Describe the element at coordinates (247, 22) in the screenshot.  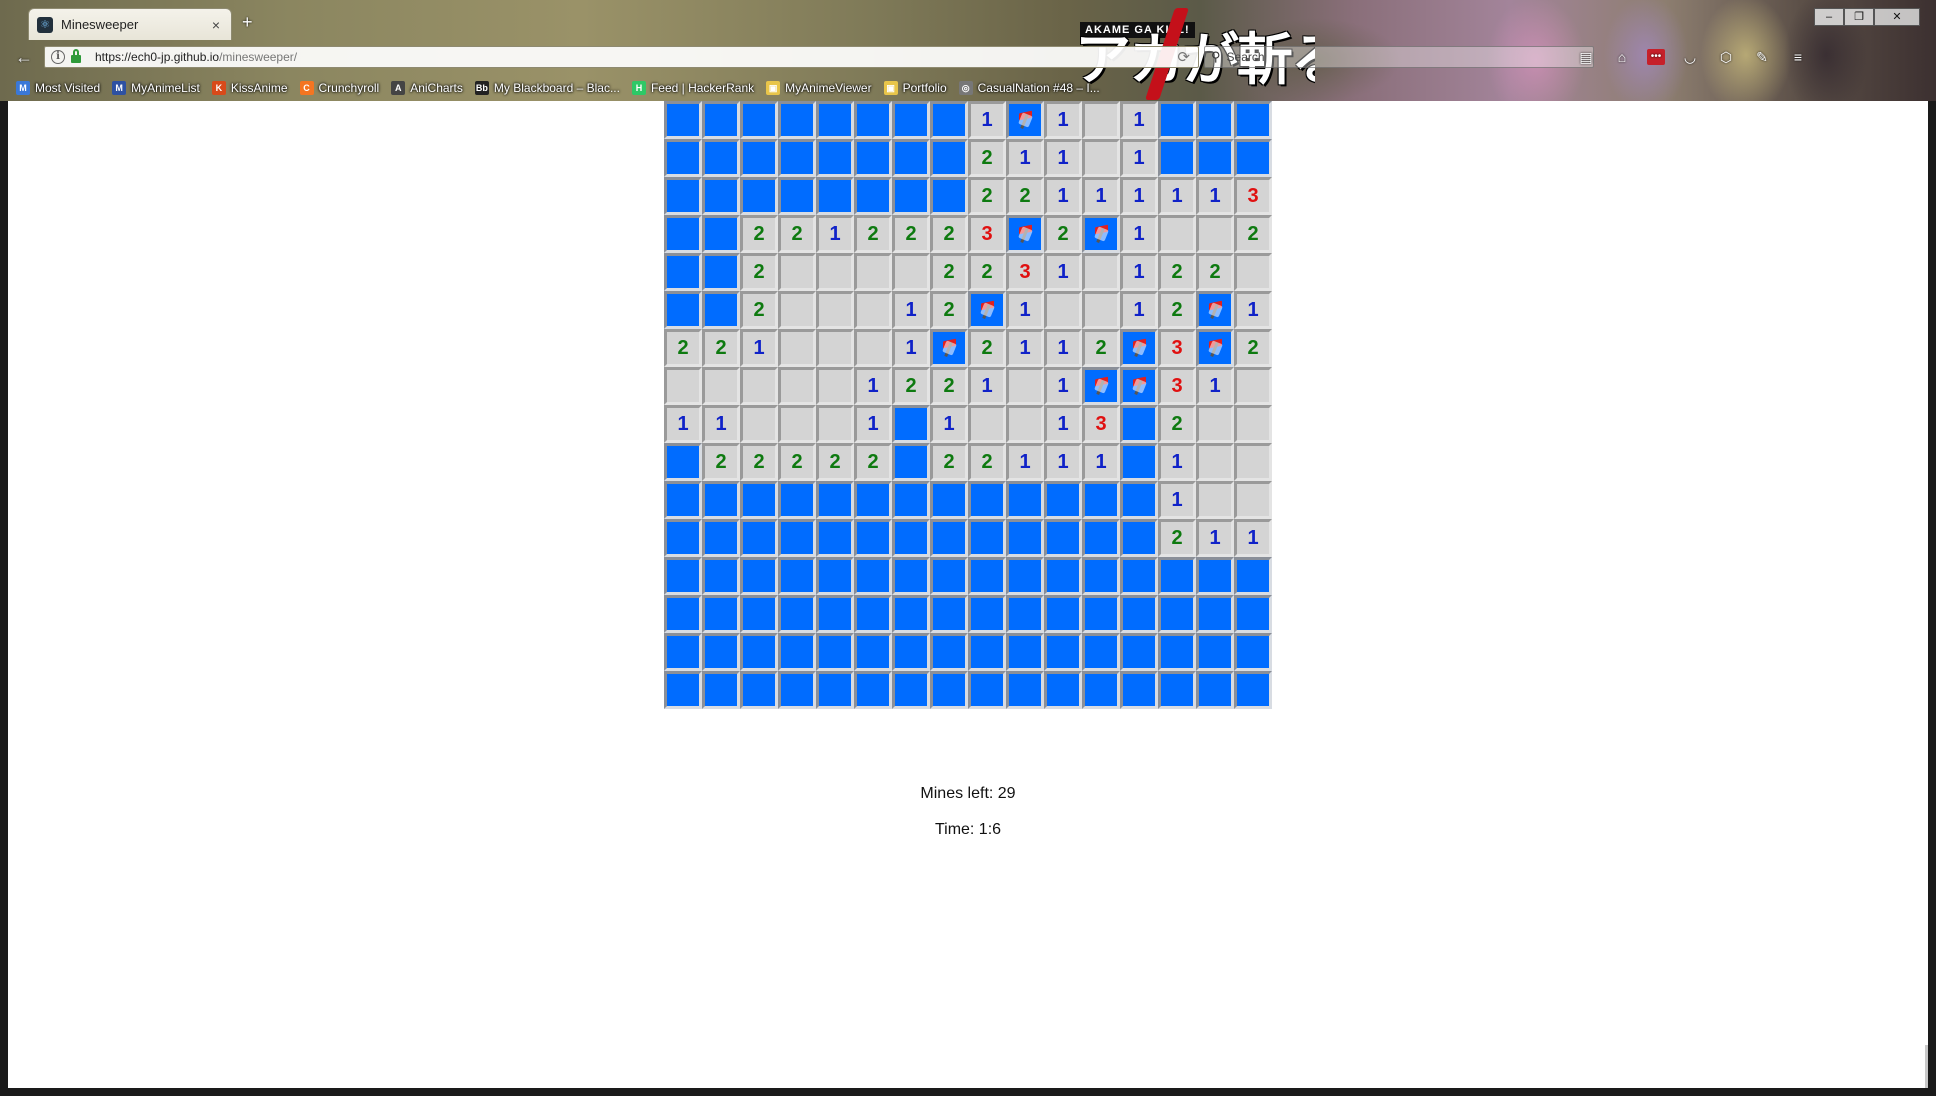
I see `new-tab-button: +` at that location.